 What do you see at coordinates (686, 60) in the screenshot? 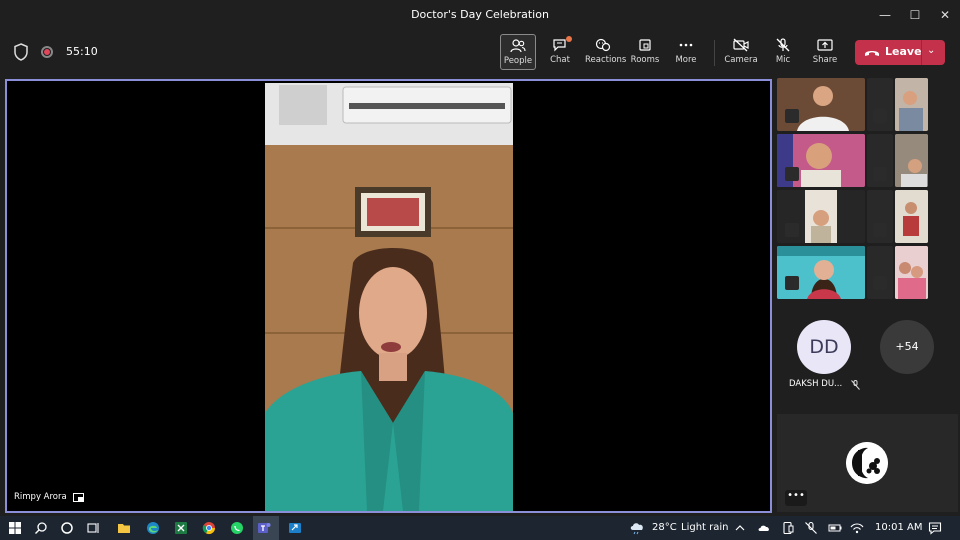
I see `more-label: More` at bounding box center [686, 60].